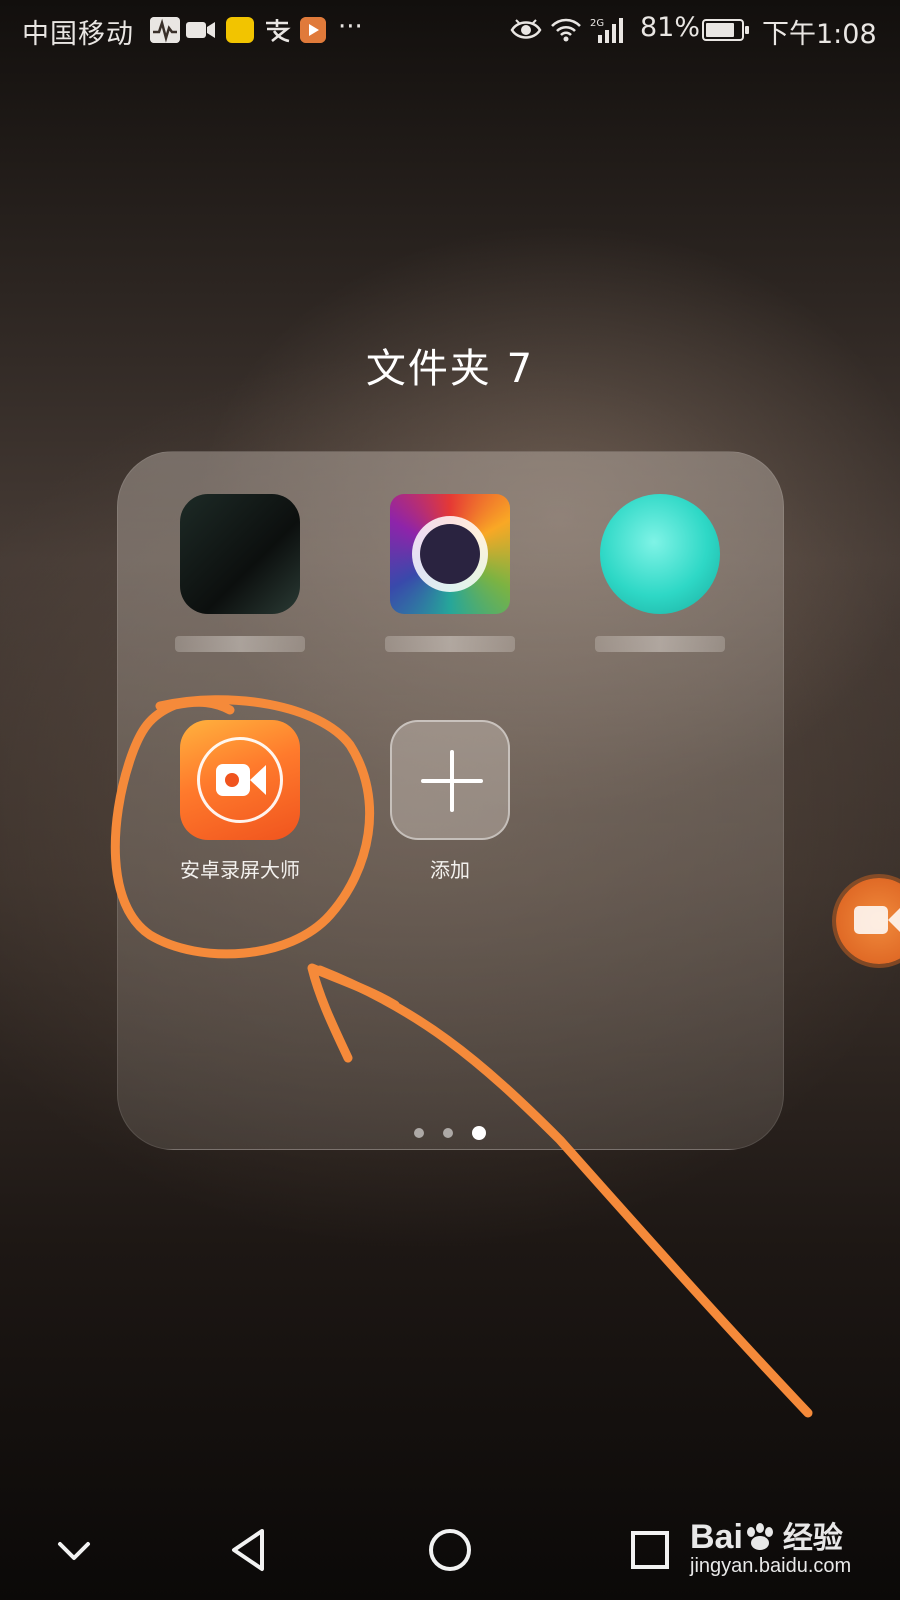 This screenshot has height=1600, width=900. What do you see at coordinates (720, 30) in the screenshot?
I see `battery-level-fill` at bounding box center [720, 30].